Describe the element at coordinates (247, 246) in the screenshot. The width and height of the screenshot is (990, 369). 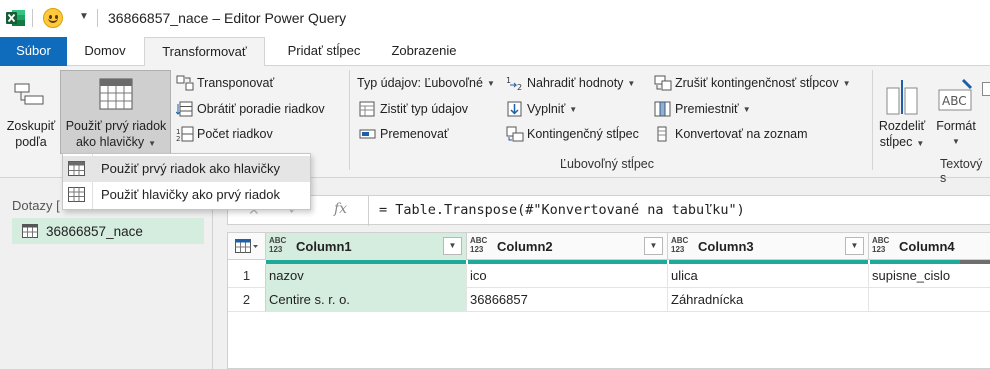
I see `table-menu-button` at that location.